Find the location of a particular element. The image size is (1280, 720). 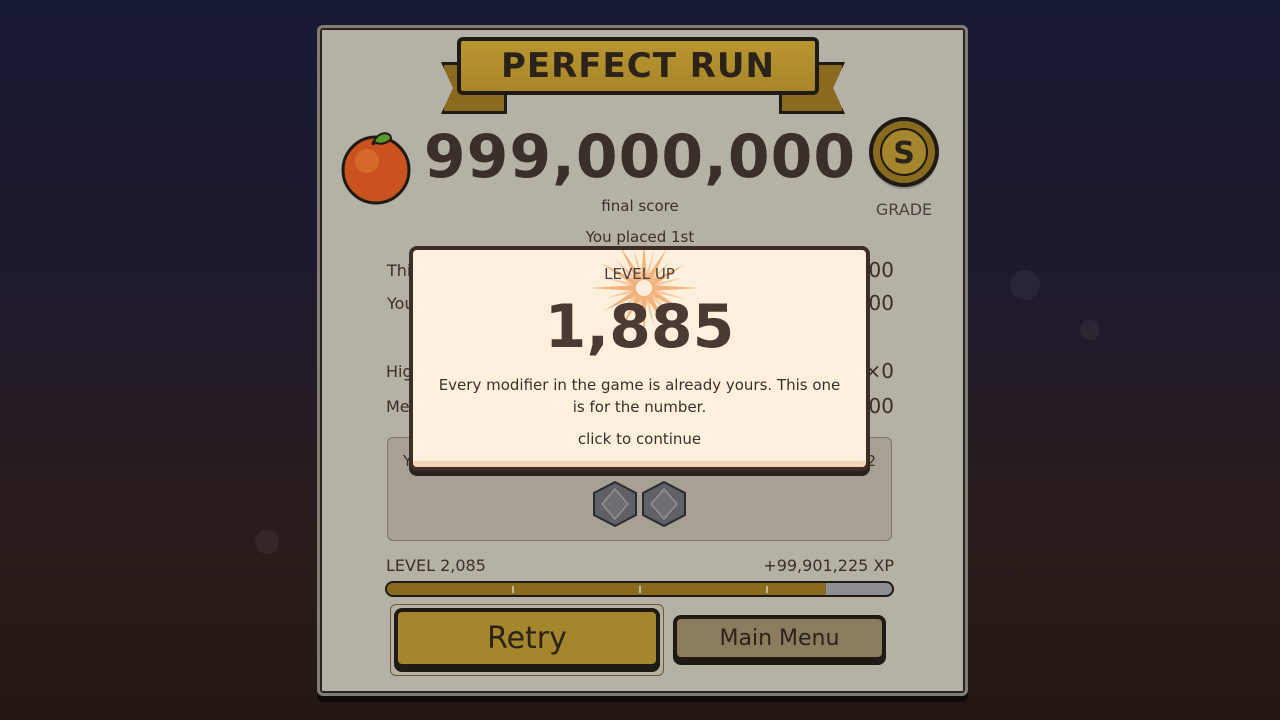

banner-title: PERFECT RUN is located at coordinates (637, 66).